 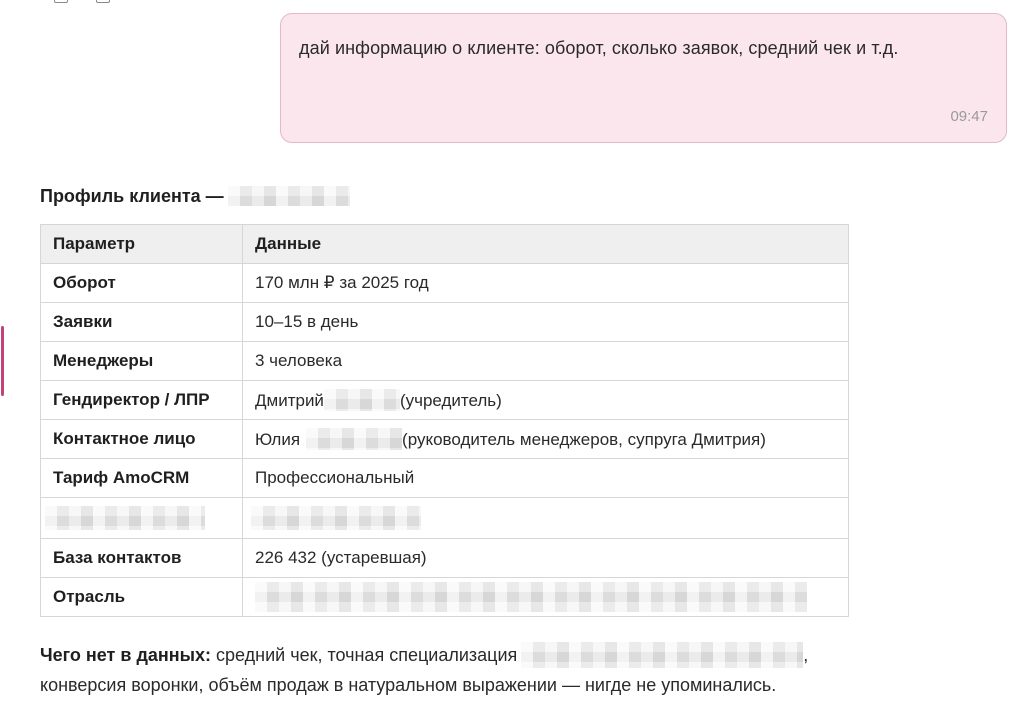 What do you see at coordinates (336, 518) in the screenshot?
I see `redacted-value` at bounding box center [336, 518].